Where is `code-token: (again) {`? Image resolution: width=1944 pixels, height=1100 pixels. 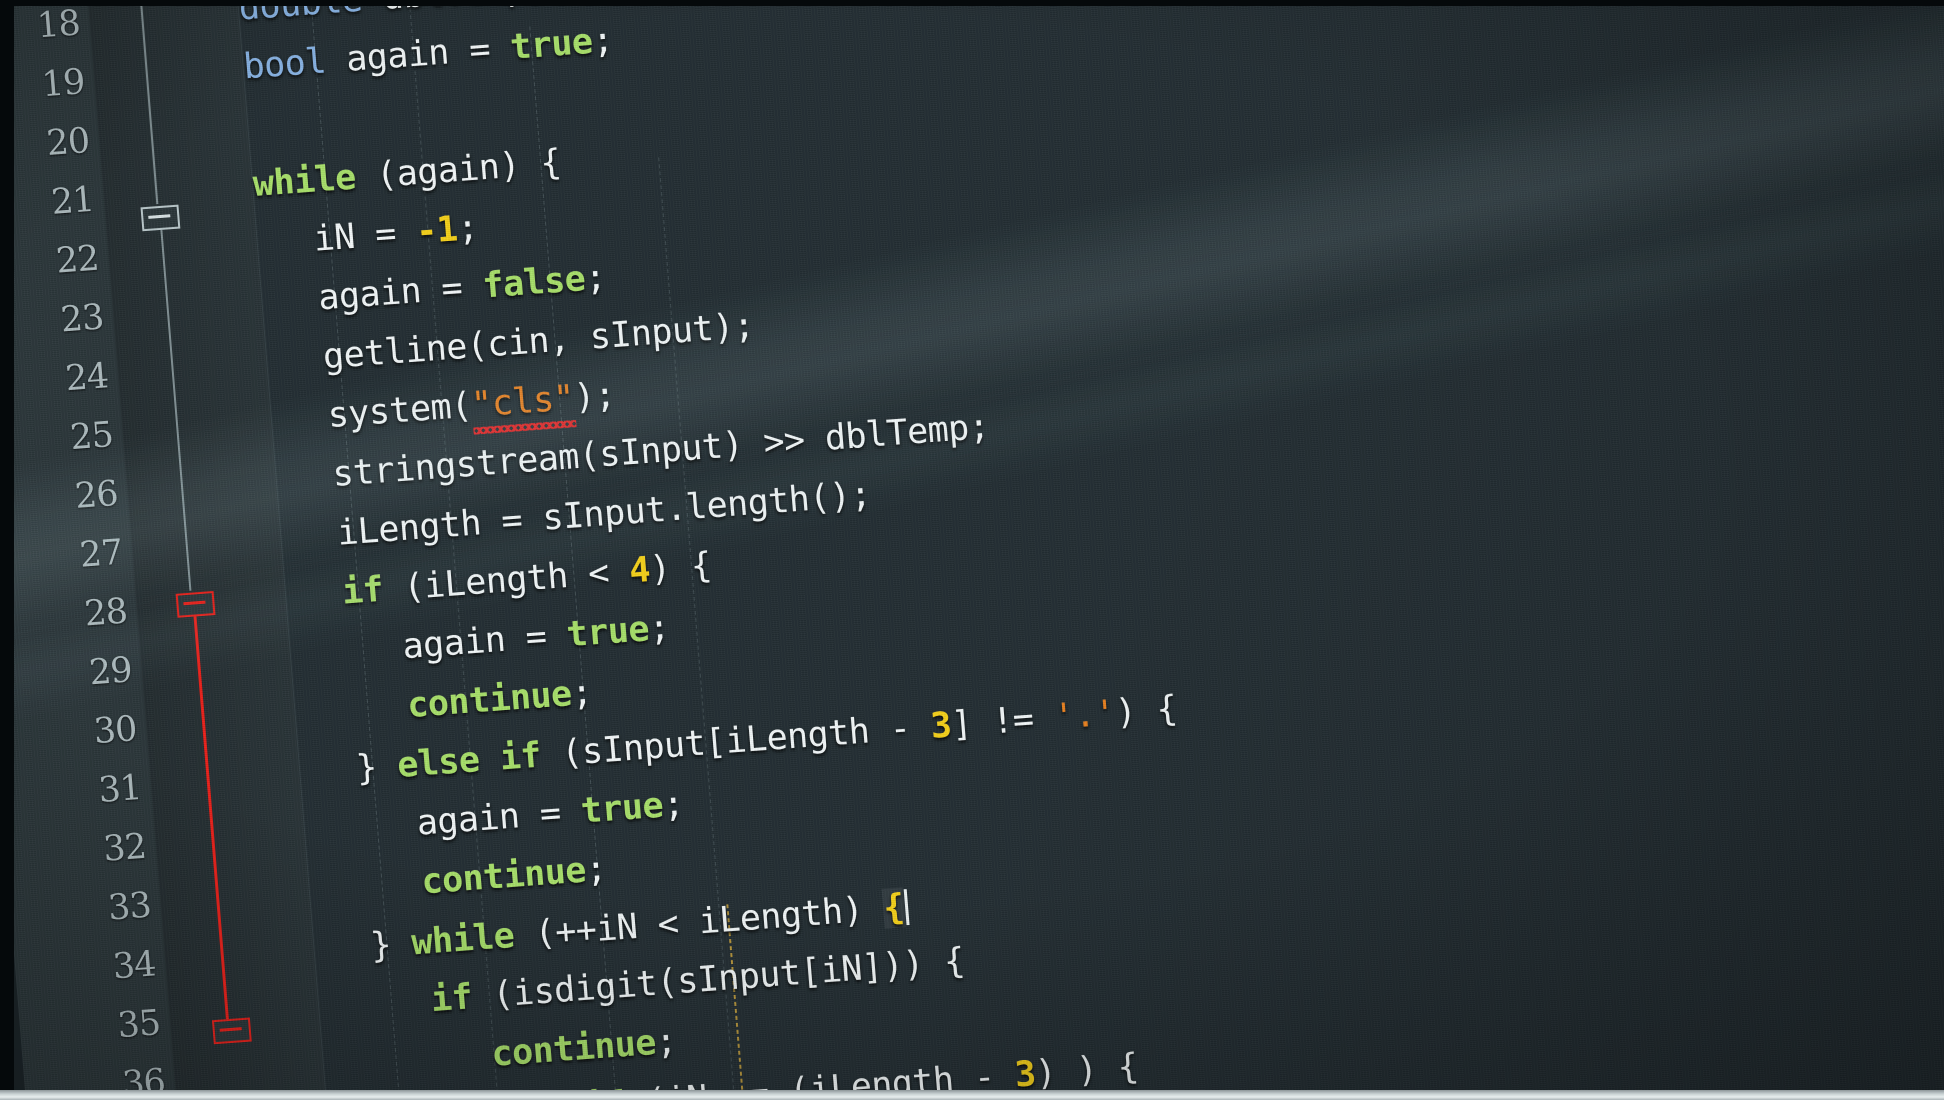 code-token: (again) { is located at coordinates (458, 170).